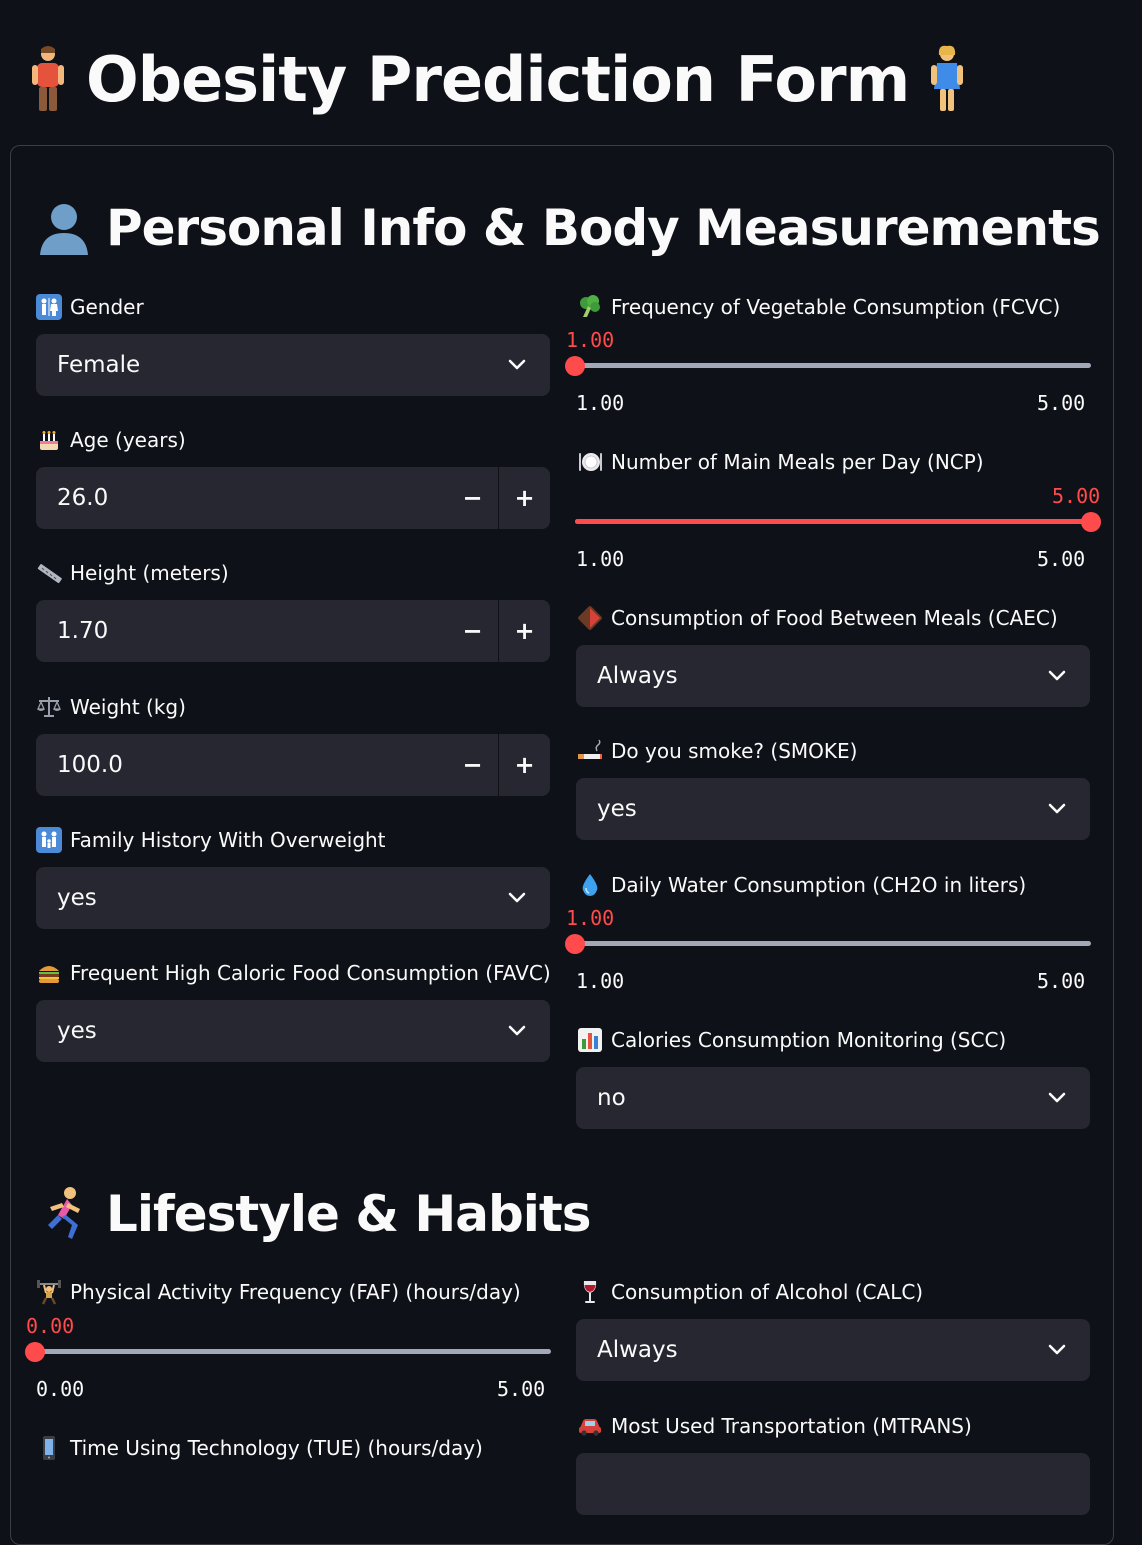  I want to click on ch2o-label: Daily Water Consumption (CH2O in liters), so click(801, 885).